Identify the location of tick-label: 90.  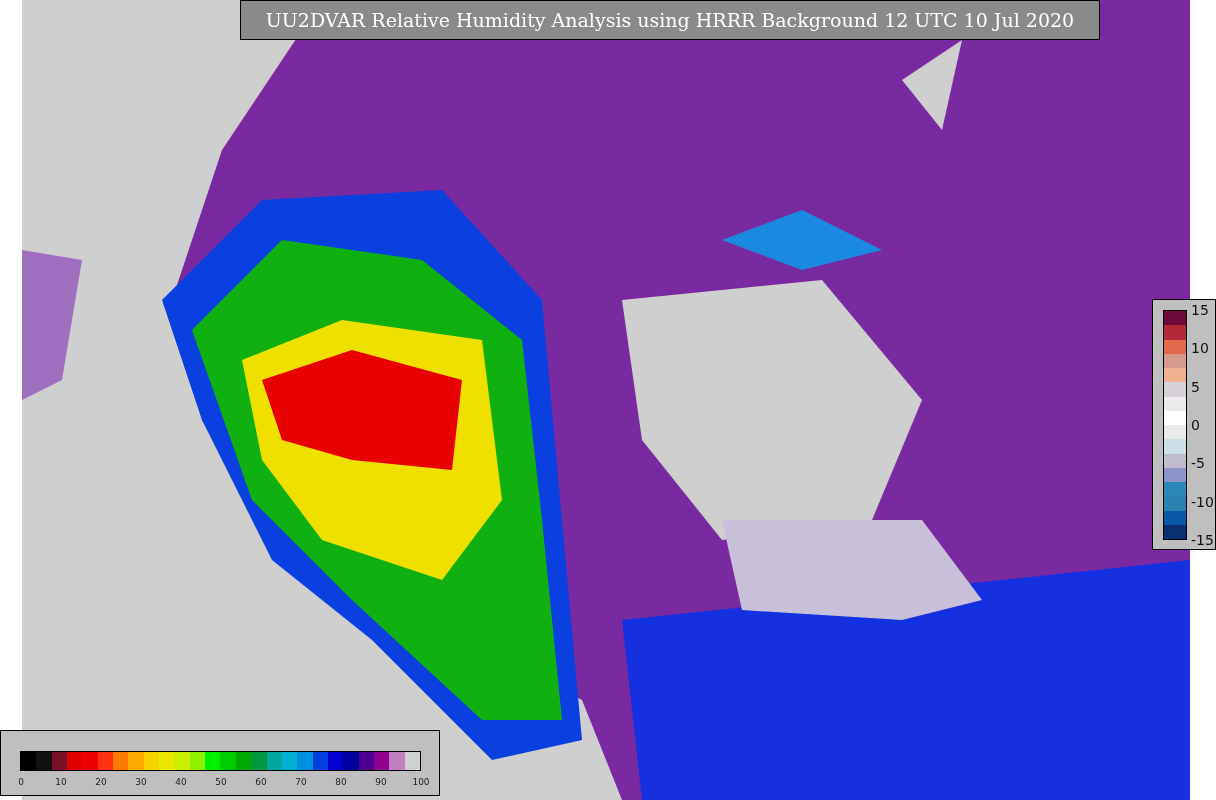
(381, 782).